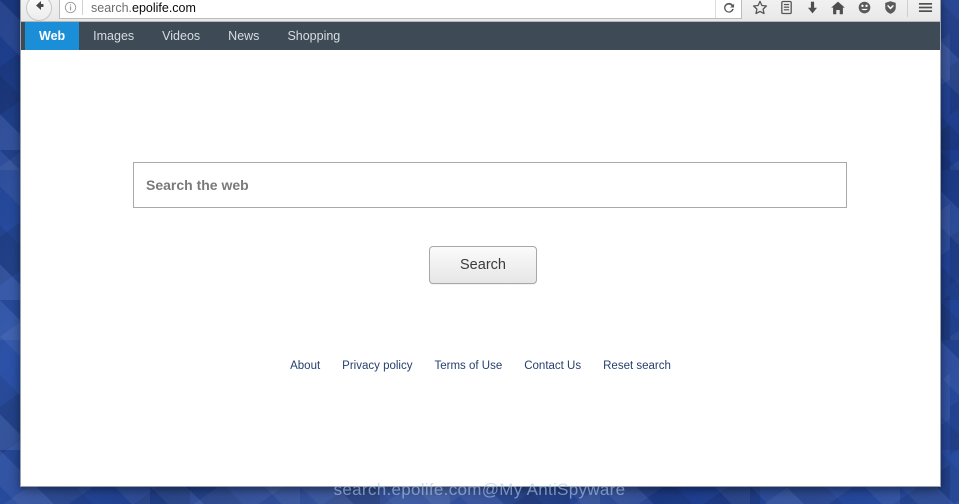  Describe the element at coordinates (480, 36) in the screenshot. I see `site-nav: Web Images Videos News Shopping` at that location.